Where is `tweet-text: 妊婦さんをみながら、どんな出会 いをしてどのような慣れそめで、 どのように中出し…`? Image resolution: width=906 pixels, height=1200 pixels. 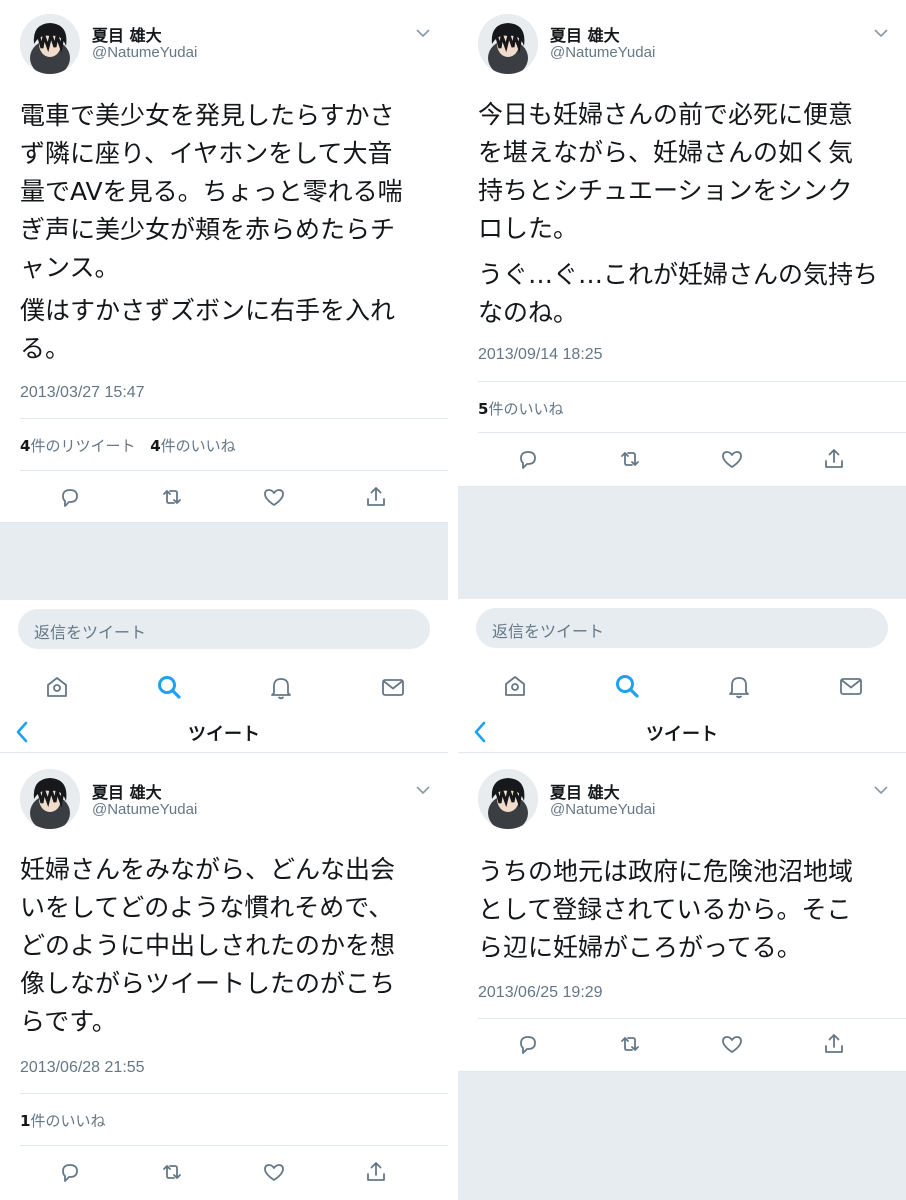 tweet-text: 妊婦さんをみながら、どんな出会 いをしてどのような慣れそめで、 どのように中出し… is located at coordinates (208, 945).